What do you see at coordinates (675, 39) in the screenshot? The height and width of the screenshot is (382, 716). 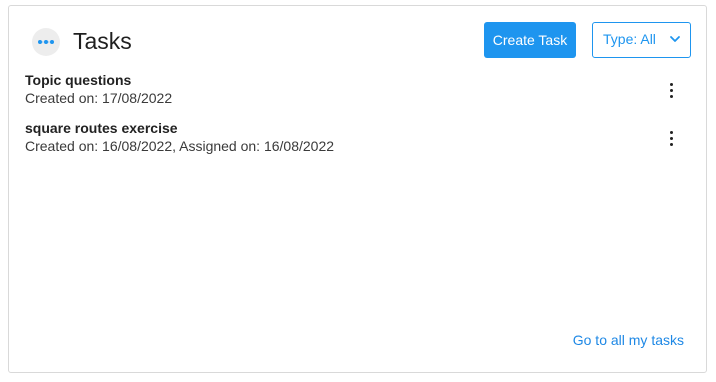 I see `chevron-down-icon` at bounding box center [675, 39].